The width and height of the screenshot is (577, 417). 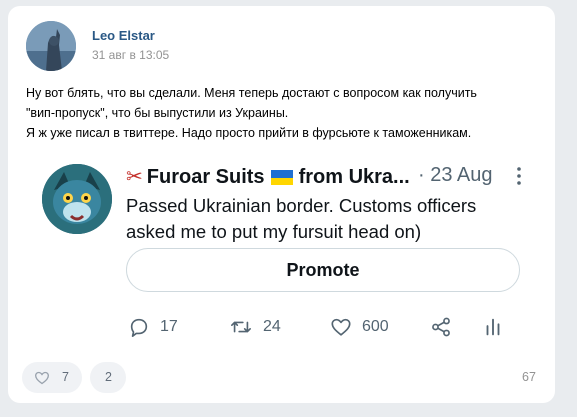 I want to click on share-button, so click(x=446, y=327).